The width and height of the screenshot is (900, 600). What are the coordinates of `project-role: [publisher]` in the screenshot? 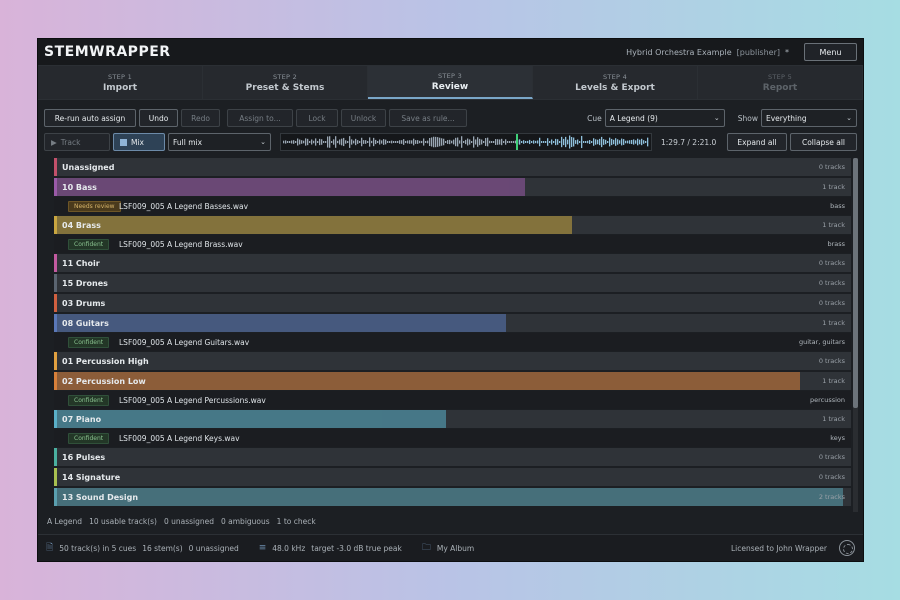 It's located at (758, 52).